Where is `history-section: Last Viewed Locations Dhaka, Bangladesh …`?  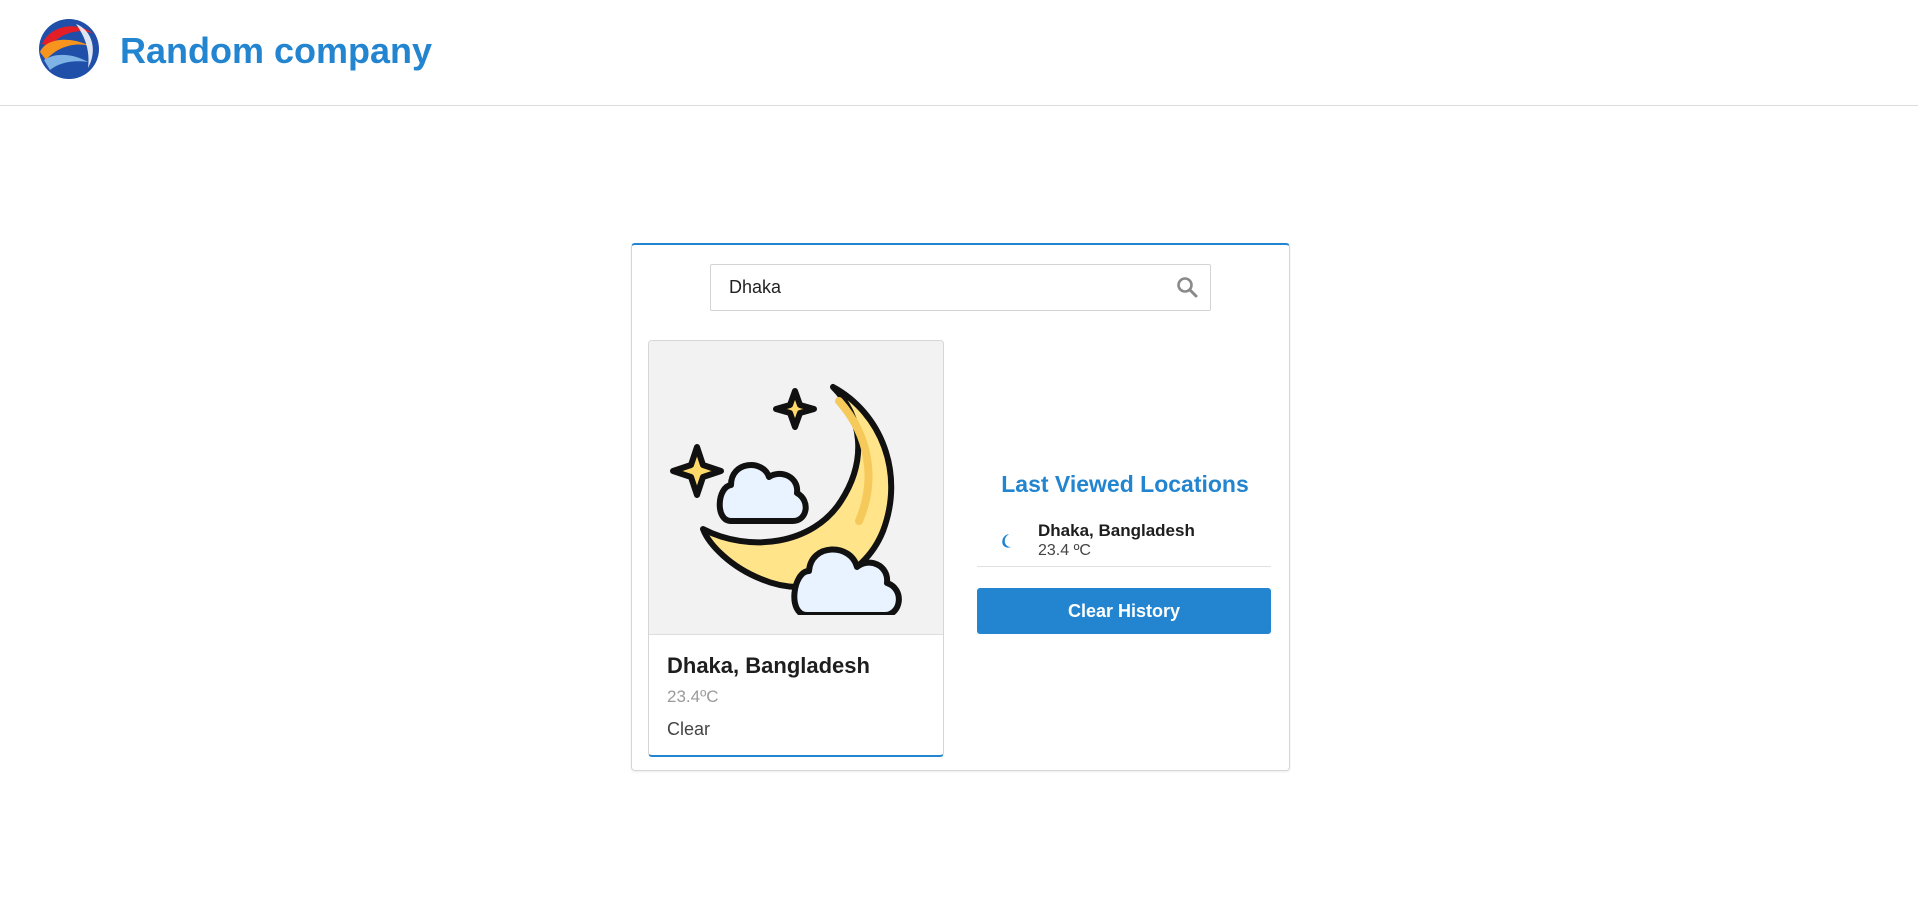
history-section: Last Viewed Locations Dhaka, Bangladesh … is located at coordinates (1125, 509).